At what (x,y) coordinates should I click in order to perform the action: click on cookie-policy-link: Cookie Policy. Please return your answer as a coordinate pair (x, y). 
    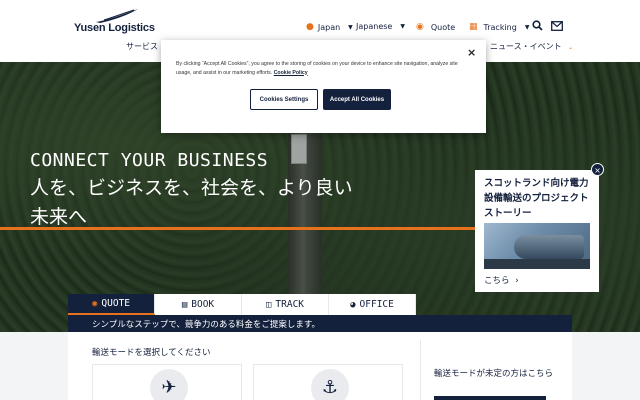
    Looking at the image, I should click on (291, 73).